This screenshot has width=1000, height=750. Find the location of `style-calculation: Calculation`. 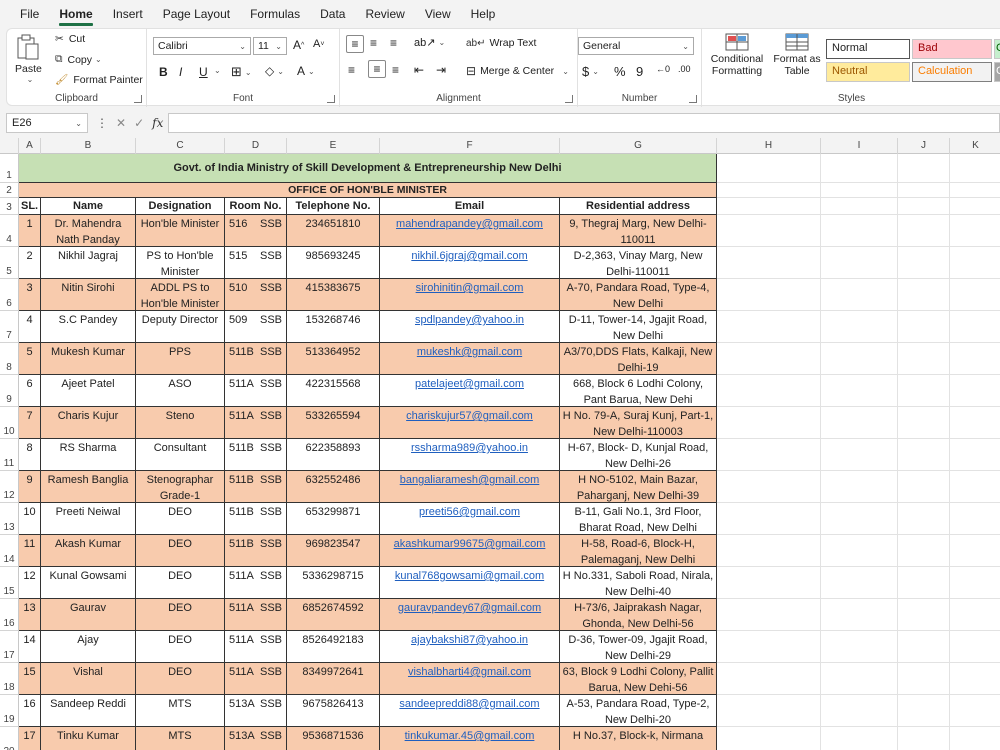

style-calculation: Calculation is located at coordinates (952, 72).